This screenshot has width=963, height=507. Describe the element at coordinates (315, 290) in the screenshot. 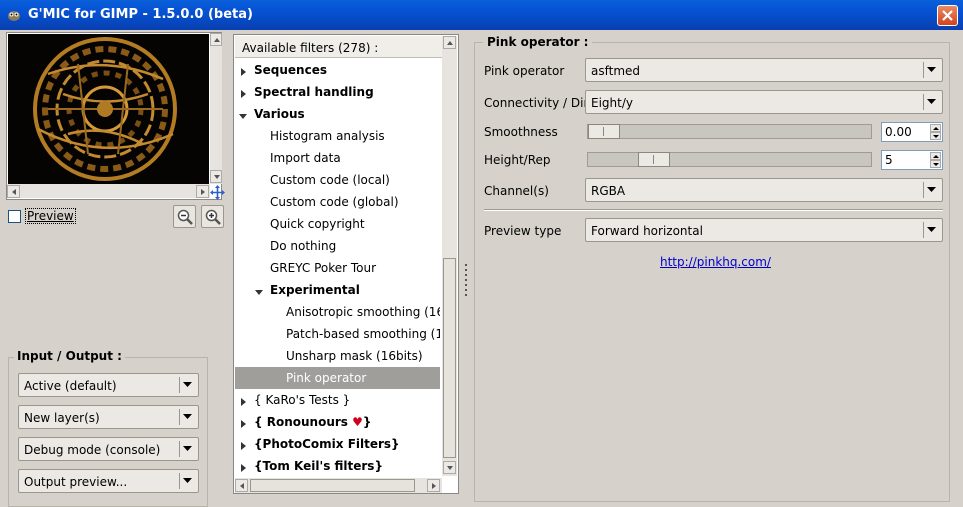

I see `filter-label: Experimental` at that location.